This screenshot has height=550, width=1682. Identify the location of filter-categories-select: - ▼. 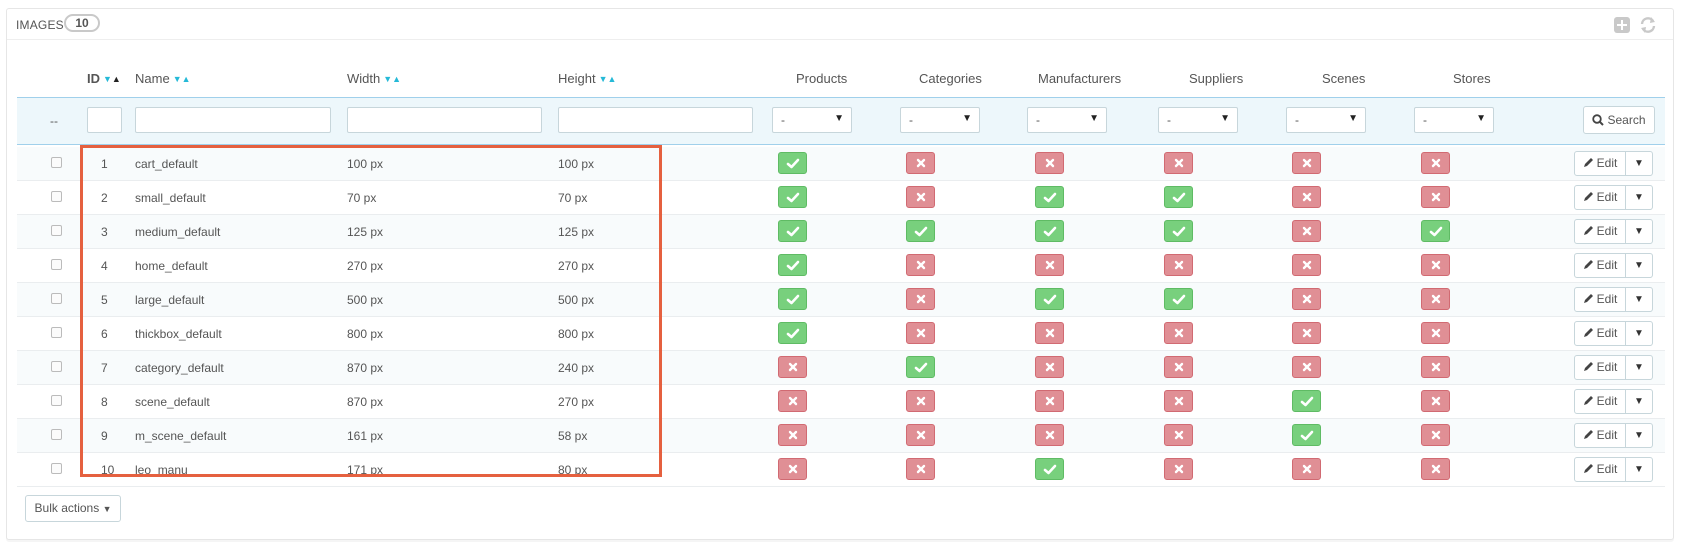
(940, 120).